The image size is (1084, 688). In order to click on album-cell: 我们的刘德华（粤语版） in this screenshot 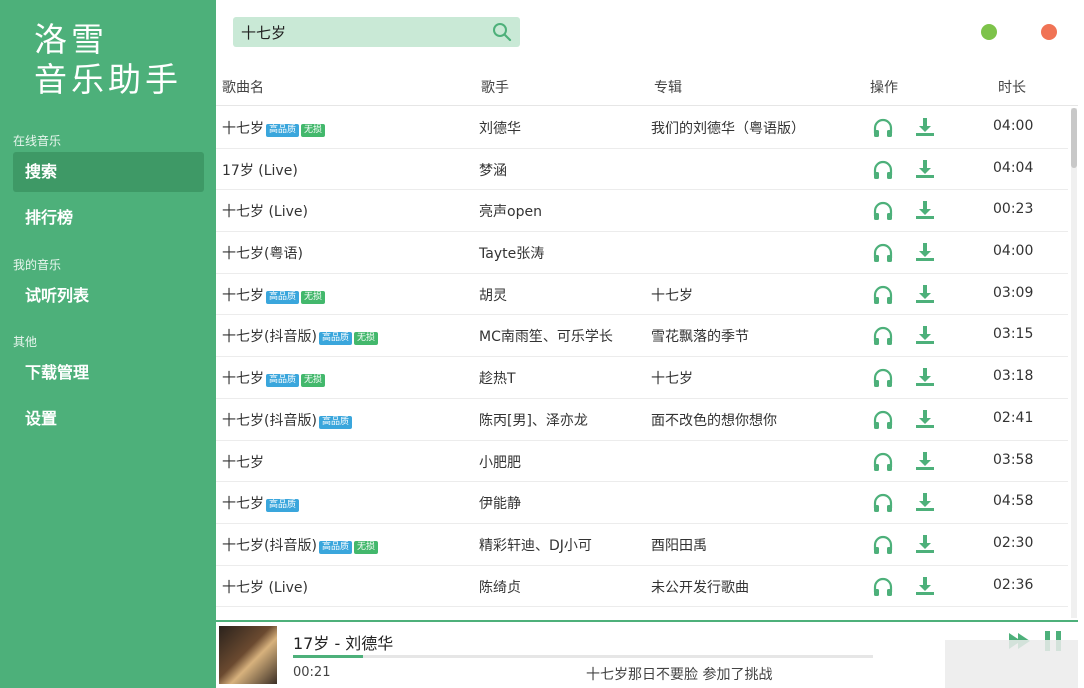, I will do `click(728, 128)`.